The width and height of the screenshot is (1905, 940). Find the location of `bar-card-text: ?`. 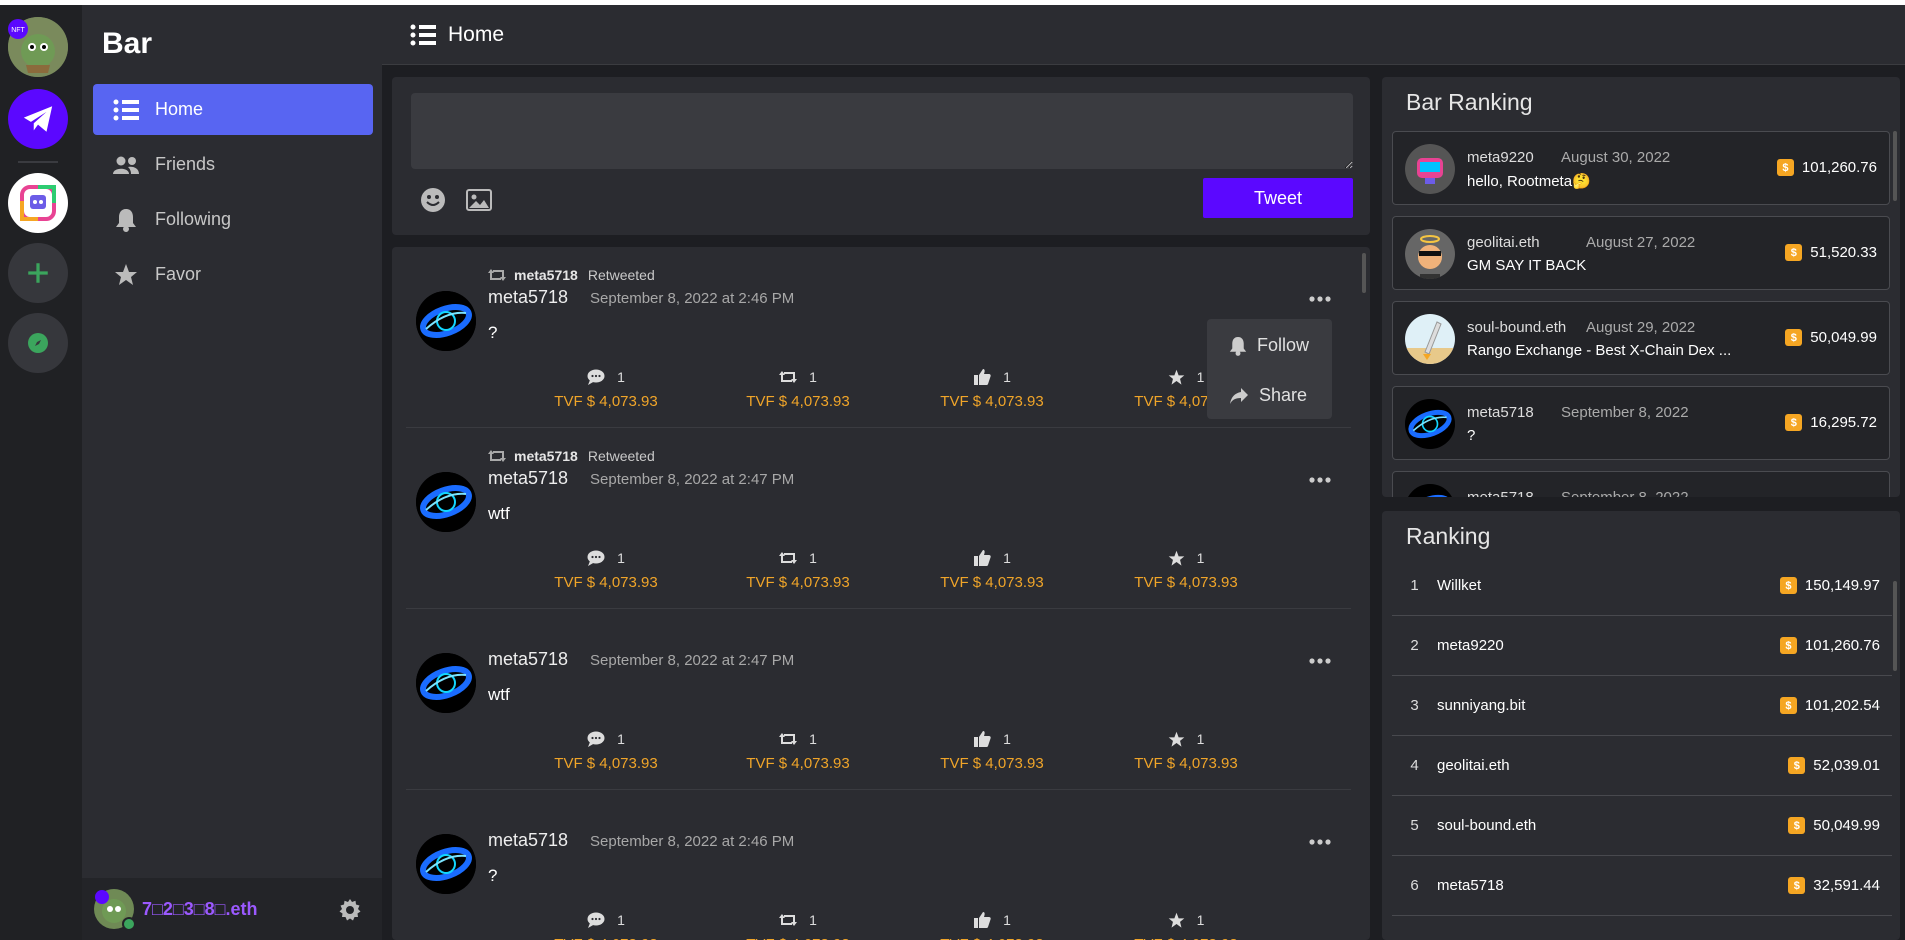

bar-card-text: ? is located at coordinates (1471, 435).